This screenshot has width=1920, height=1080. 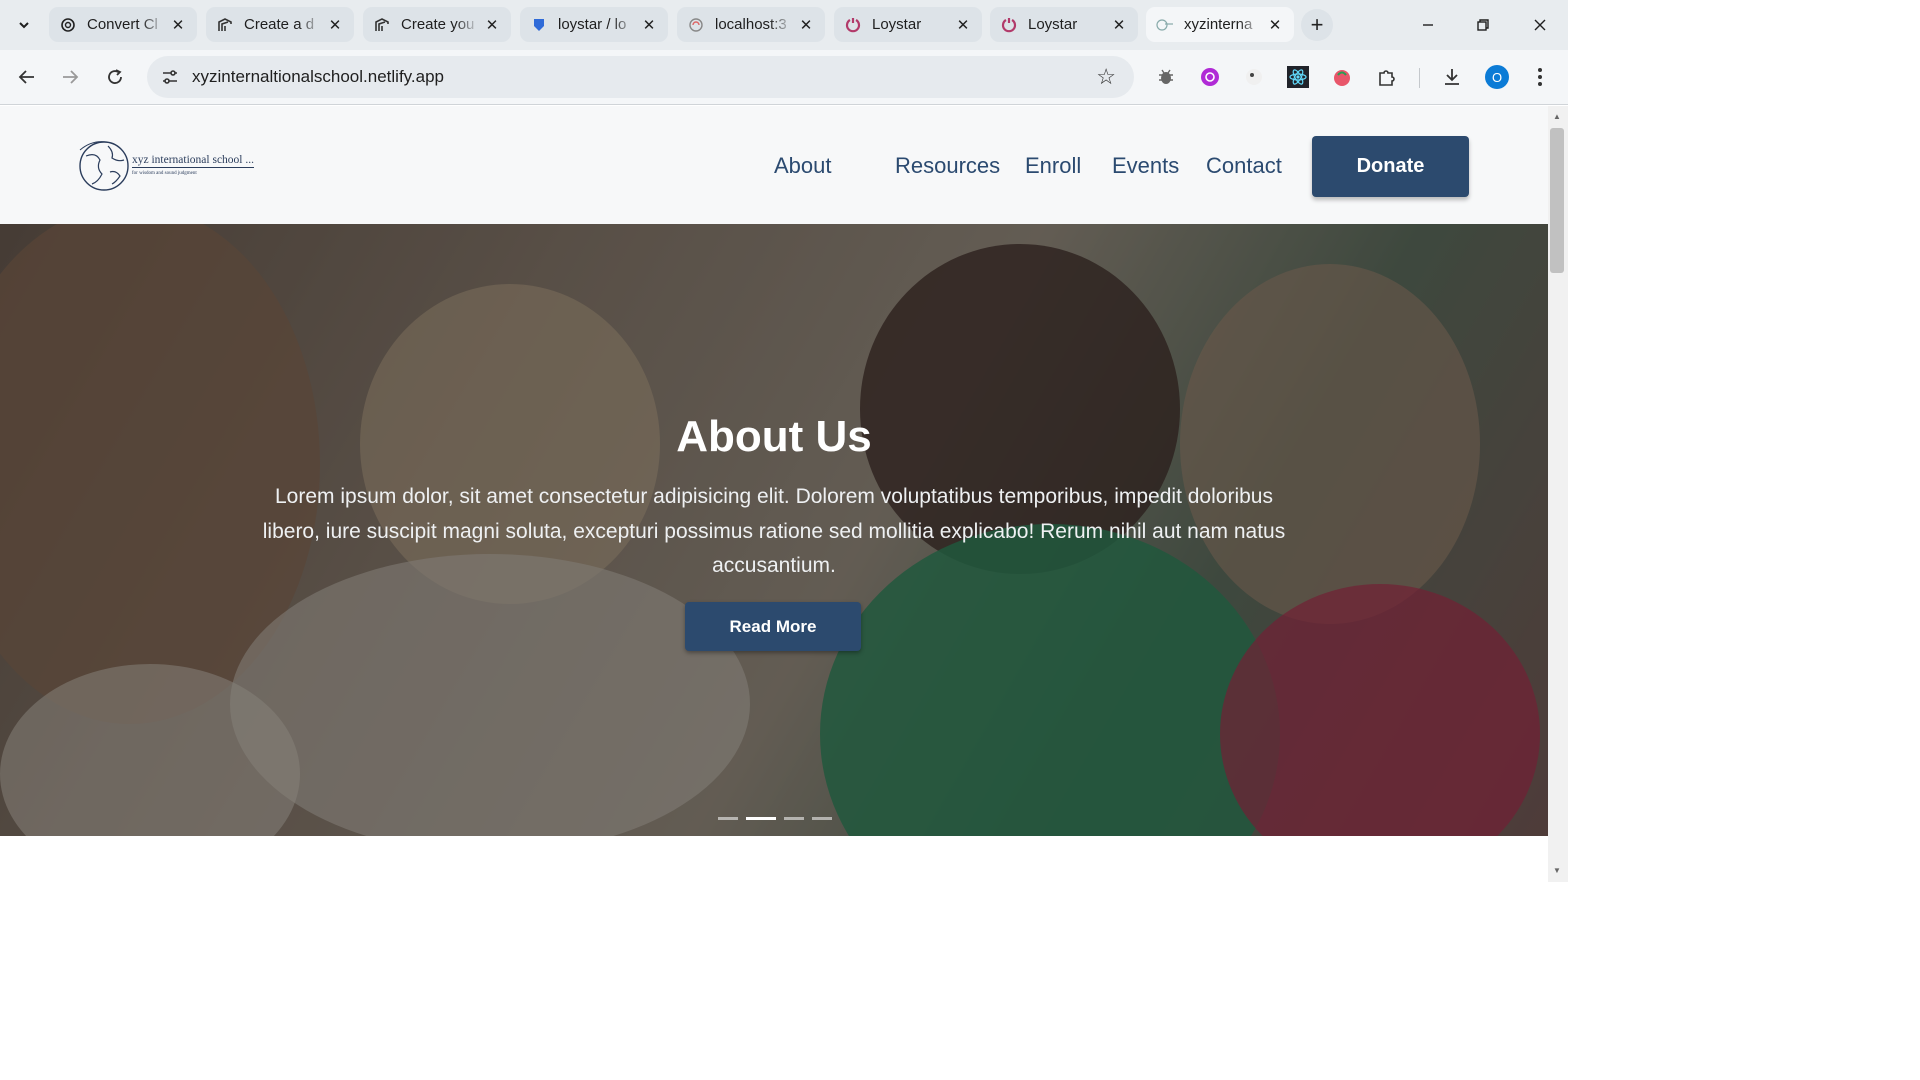 What do you see at coordinates (1210, 77) in the screenshot?
I see `purple-extension-icon` at bounding box center [1210, 77].